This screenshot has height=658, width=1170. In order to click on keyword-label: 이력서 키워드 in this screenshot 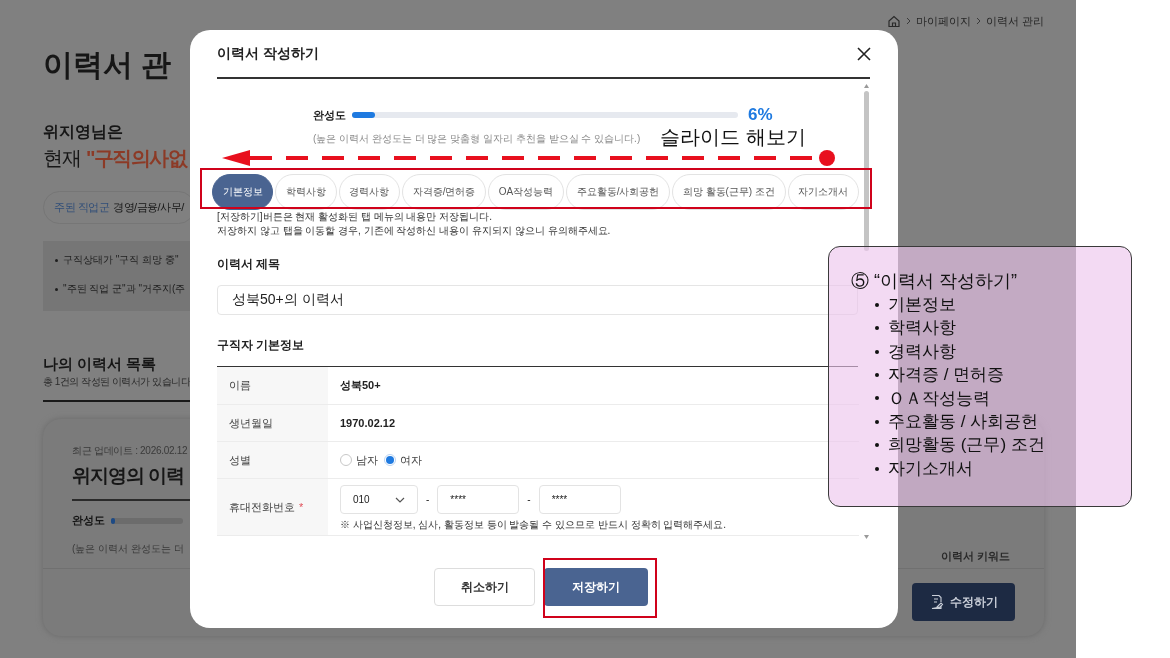, I will do `click(975, 556)`.